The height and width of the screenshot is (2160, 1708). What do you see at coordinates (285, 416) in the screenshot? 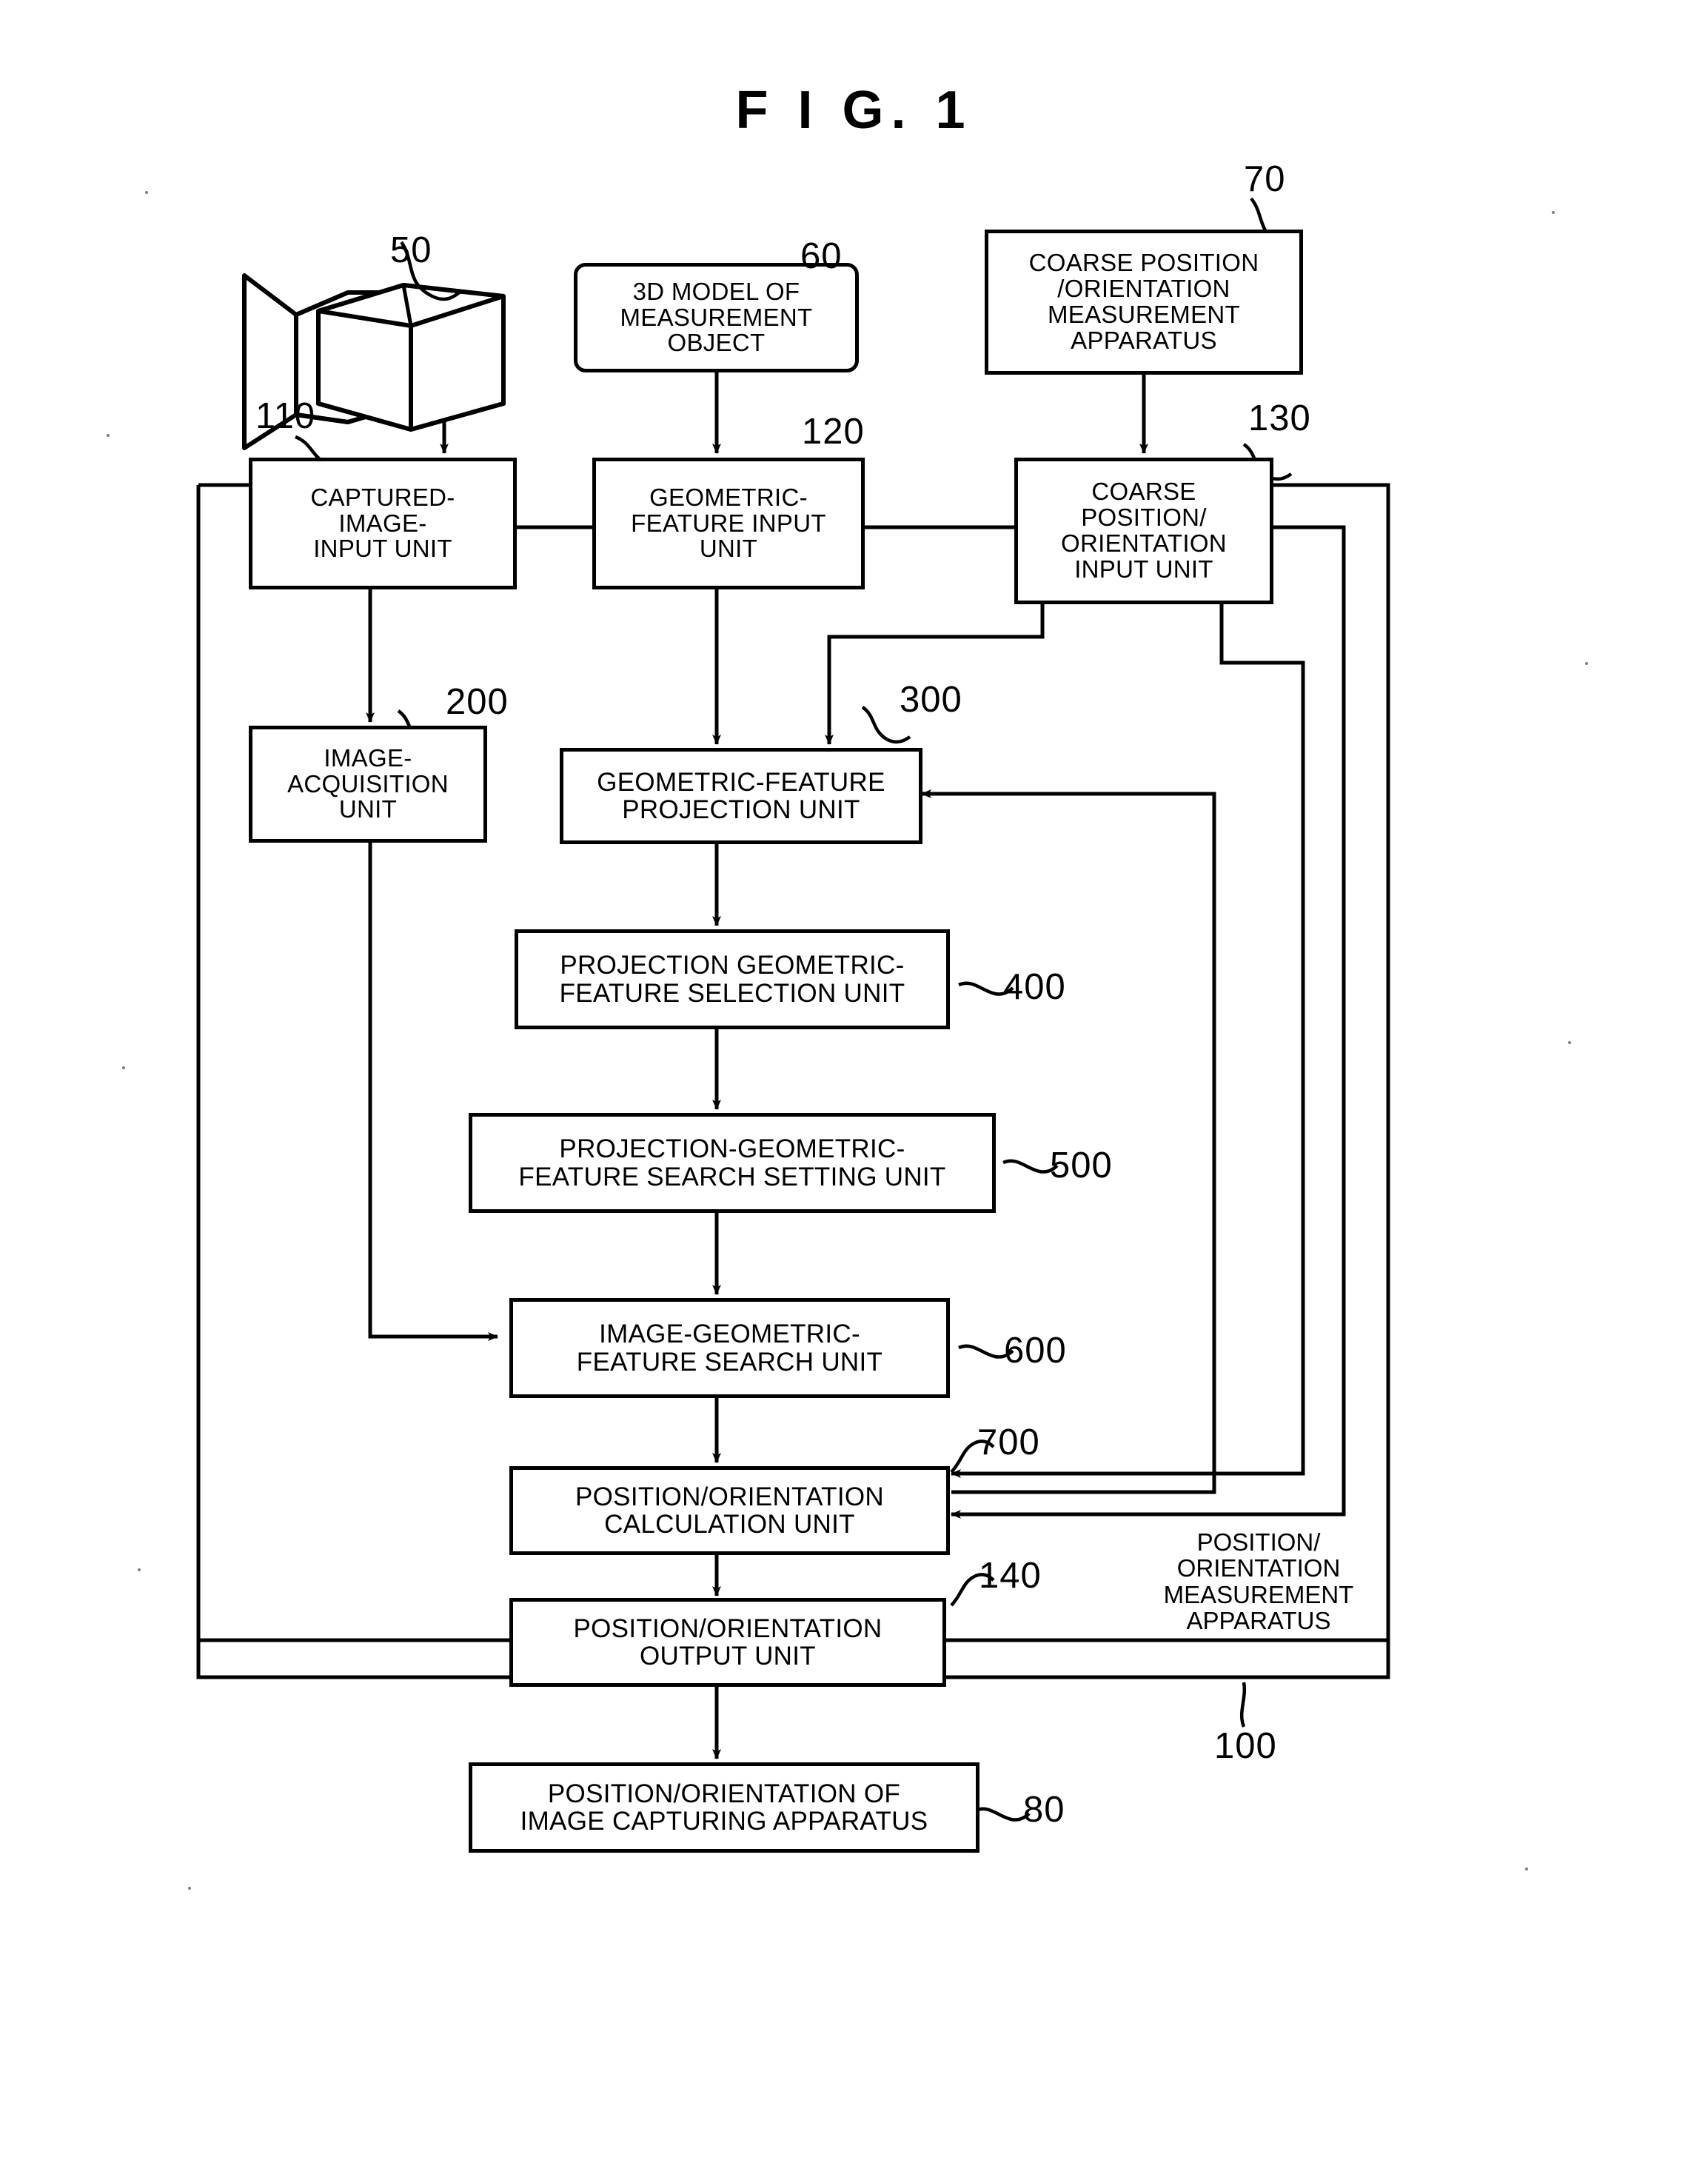
I see `ref-numeral-110: 110` at bounding box center [285, 416].